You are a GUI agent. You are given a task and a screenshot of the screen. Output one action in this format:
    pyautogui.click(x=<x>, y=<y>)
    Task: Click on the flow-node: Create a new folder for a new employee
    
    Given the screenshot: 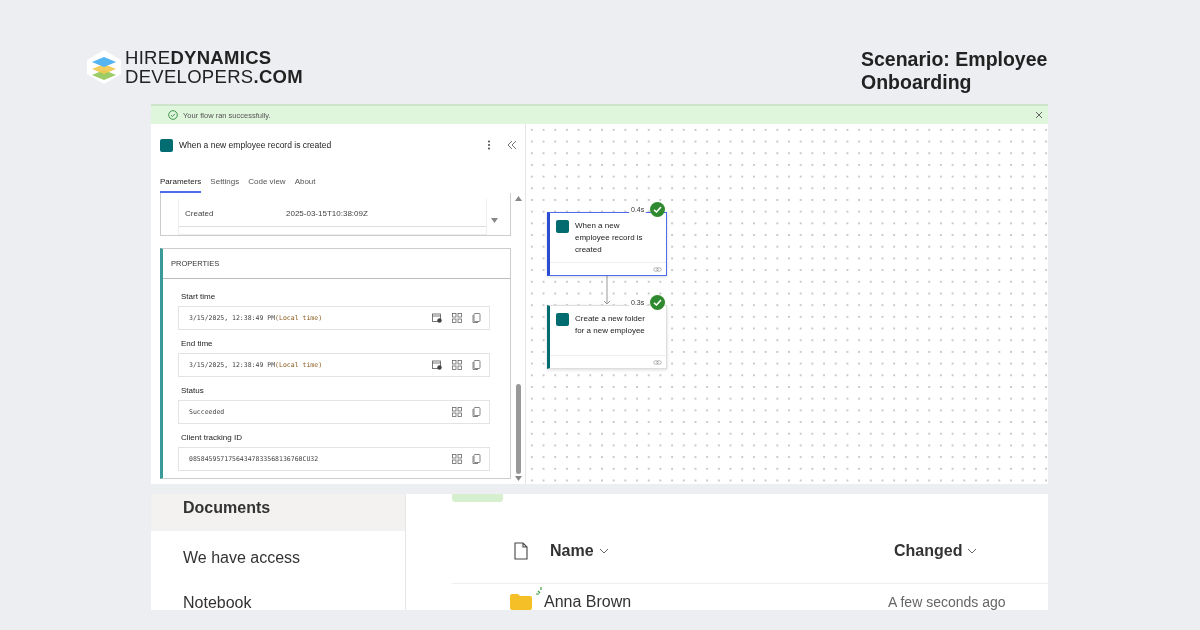 What is the action you would take?
    pyautogui.click(x=607, y=337)
    